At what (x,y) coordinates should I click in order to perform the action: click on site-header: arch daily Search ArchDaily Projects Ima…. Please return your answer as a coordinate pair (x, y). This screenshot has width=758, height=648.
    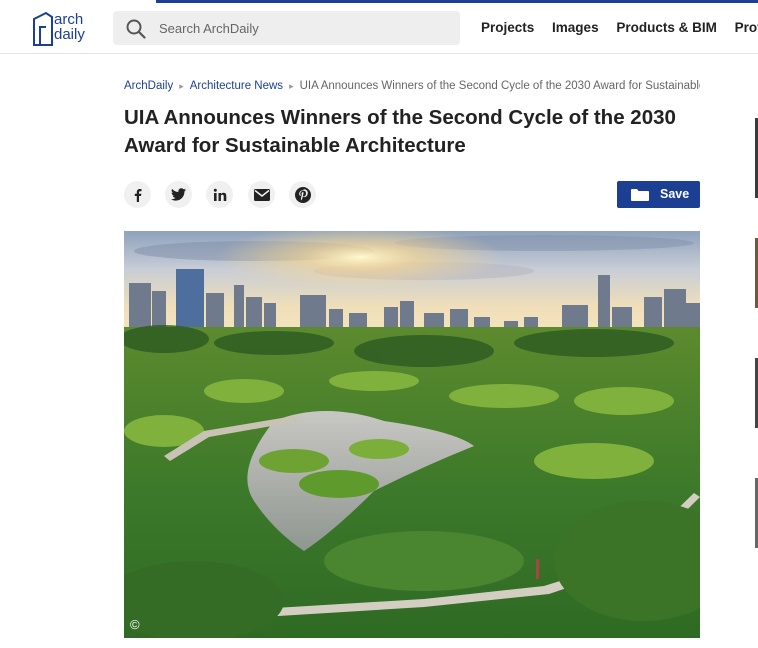
    Looking at the image, I should click on (379, 28).